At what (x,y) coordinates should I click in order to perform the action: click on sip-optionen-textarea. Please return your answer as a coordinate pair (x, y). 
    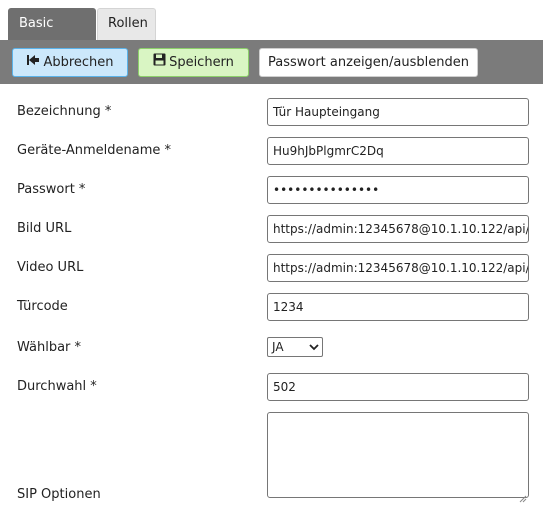
    Looking at the image, I should click on (398, 457).